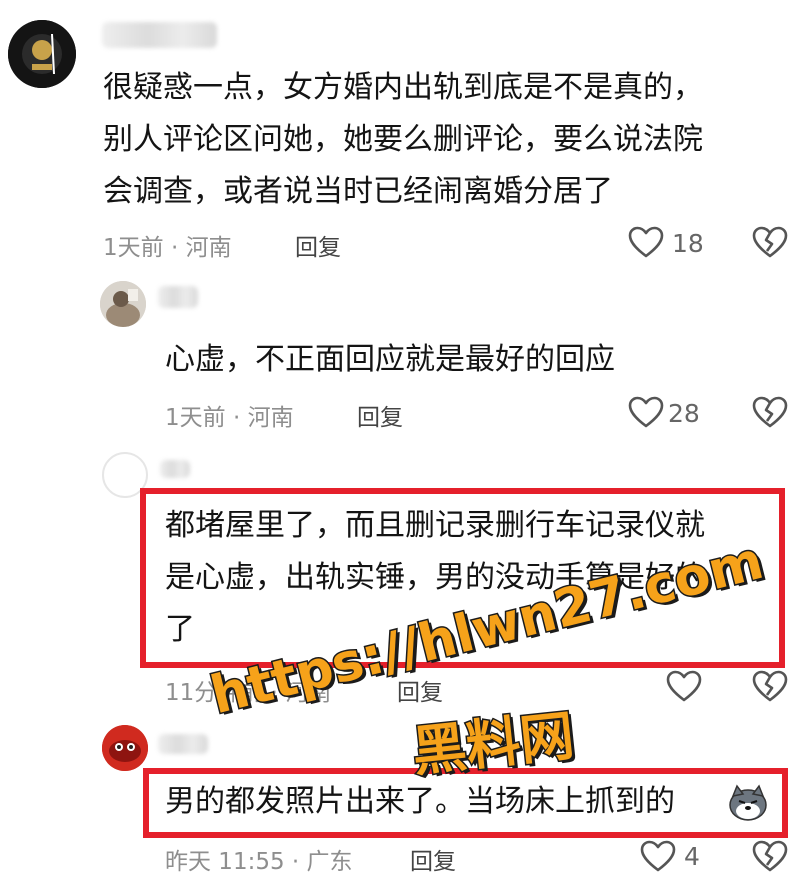  I want to click on watermark-name: 黑料网, so click(493, 743).